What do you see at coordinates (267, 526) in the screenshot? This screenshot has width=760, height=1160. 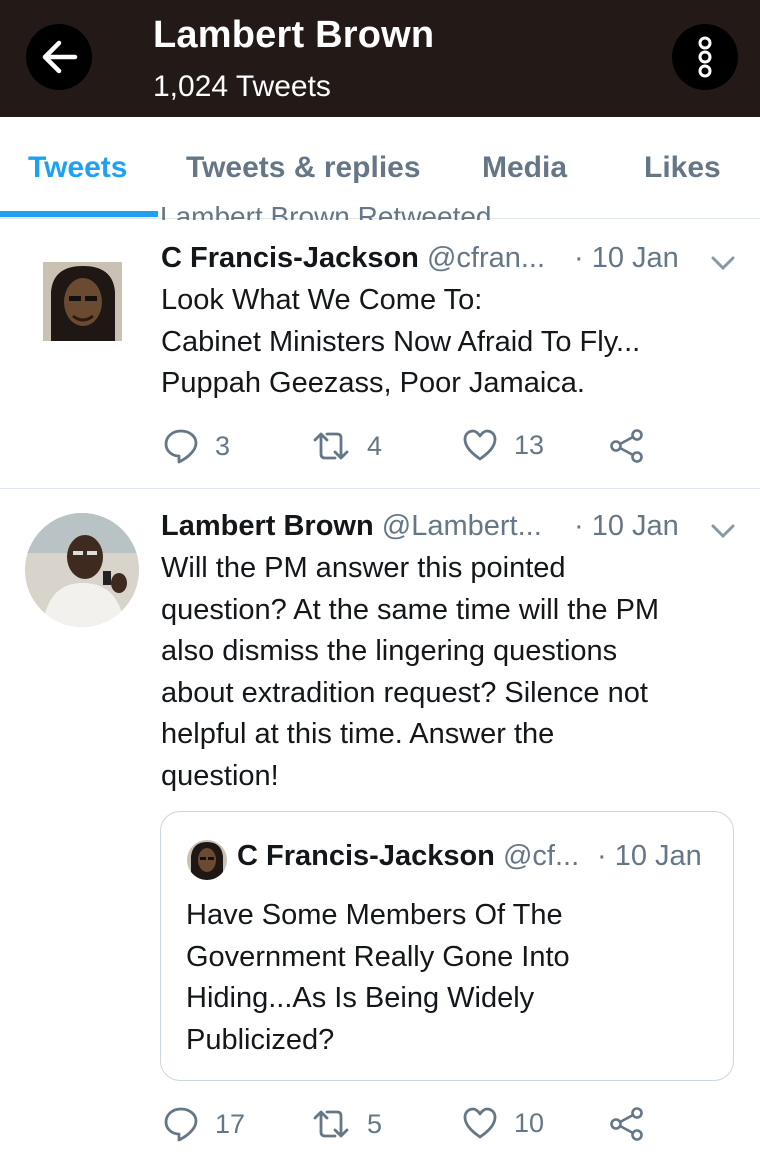 I see `author-name: Lambert Brown` at bounding box center [267, 526].